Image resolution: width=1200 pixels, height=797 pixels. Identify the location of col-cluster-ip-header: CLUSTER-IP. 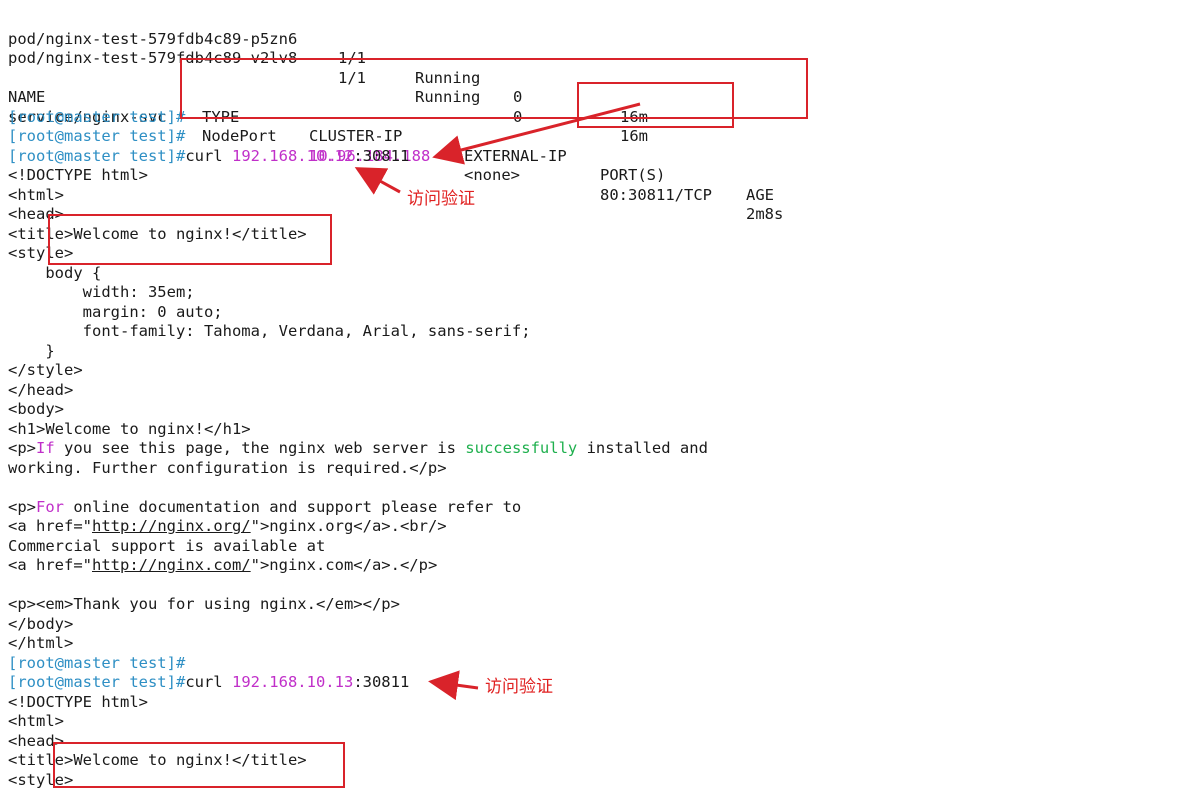
(356, 136).